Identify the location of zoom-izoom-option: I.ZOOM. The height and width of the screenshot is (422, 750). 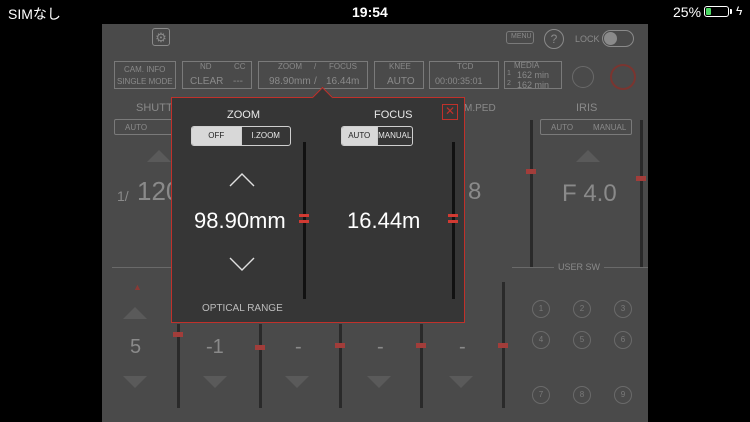
(265, 136).